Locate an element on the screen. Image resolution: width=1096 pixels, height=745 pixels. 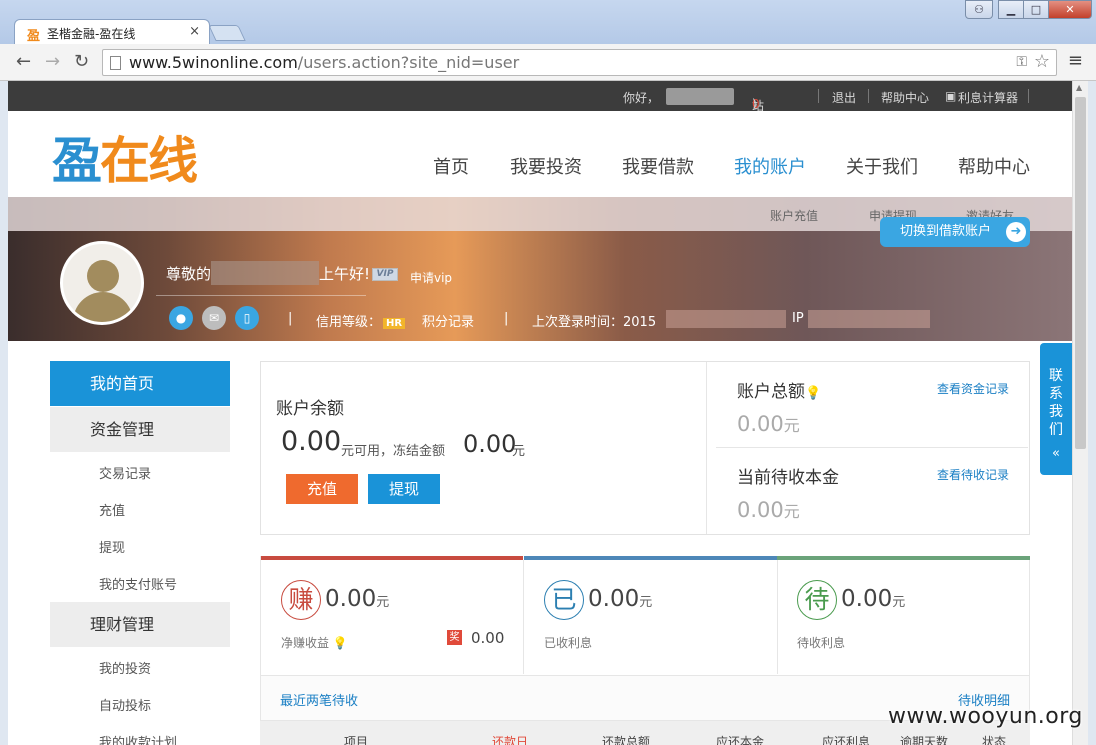
avatar-head is located at coordinates (103, 276).